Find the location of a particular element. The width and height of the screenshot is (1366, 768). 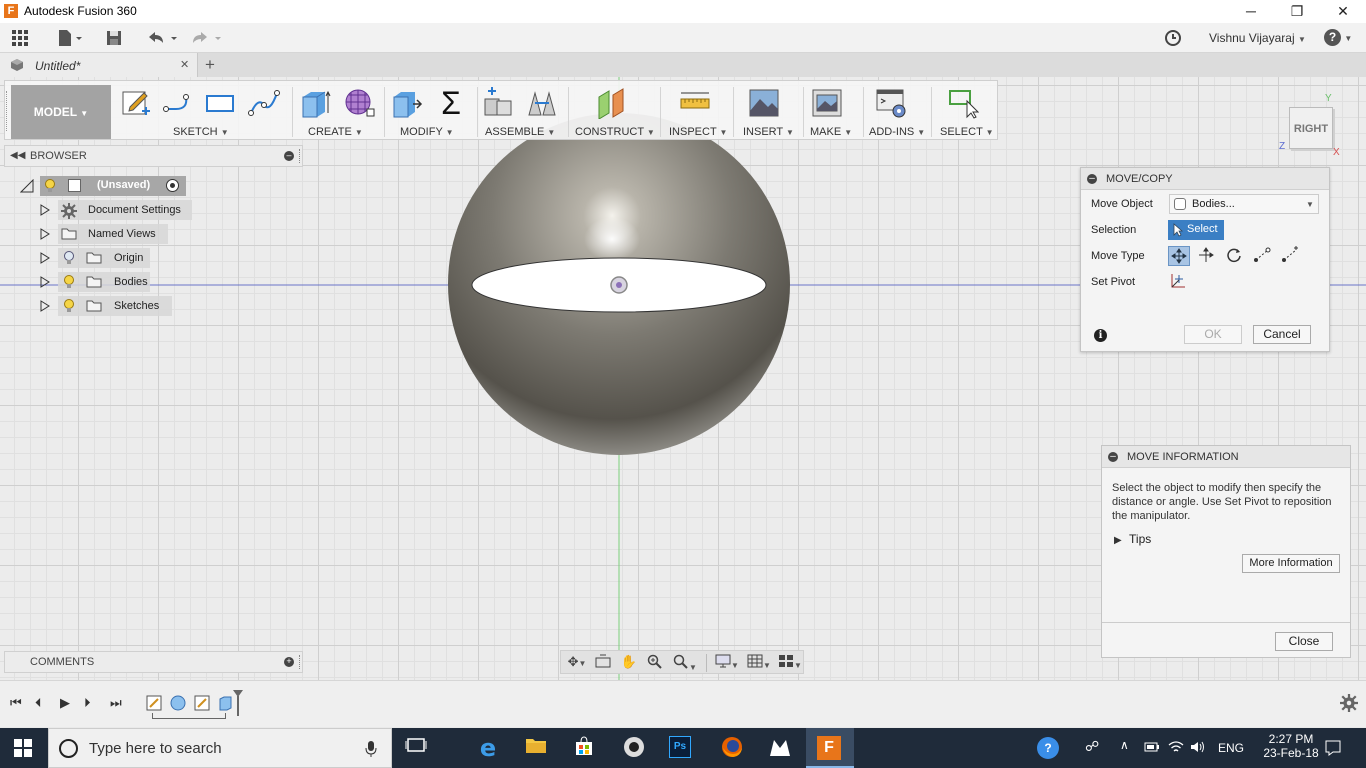

save-icon is located at coordinates (114, 38).